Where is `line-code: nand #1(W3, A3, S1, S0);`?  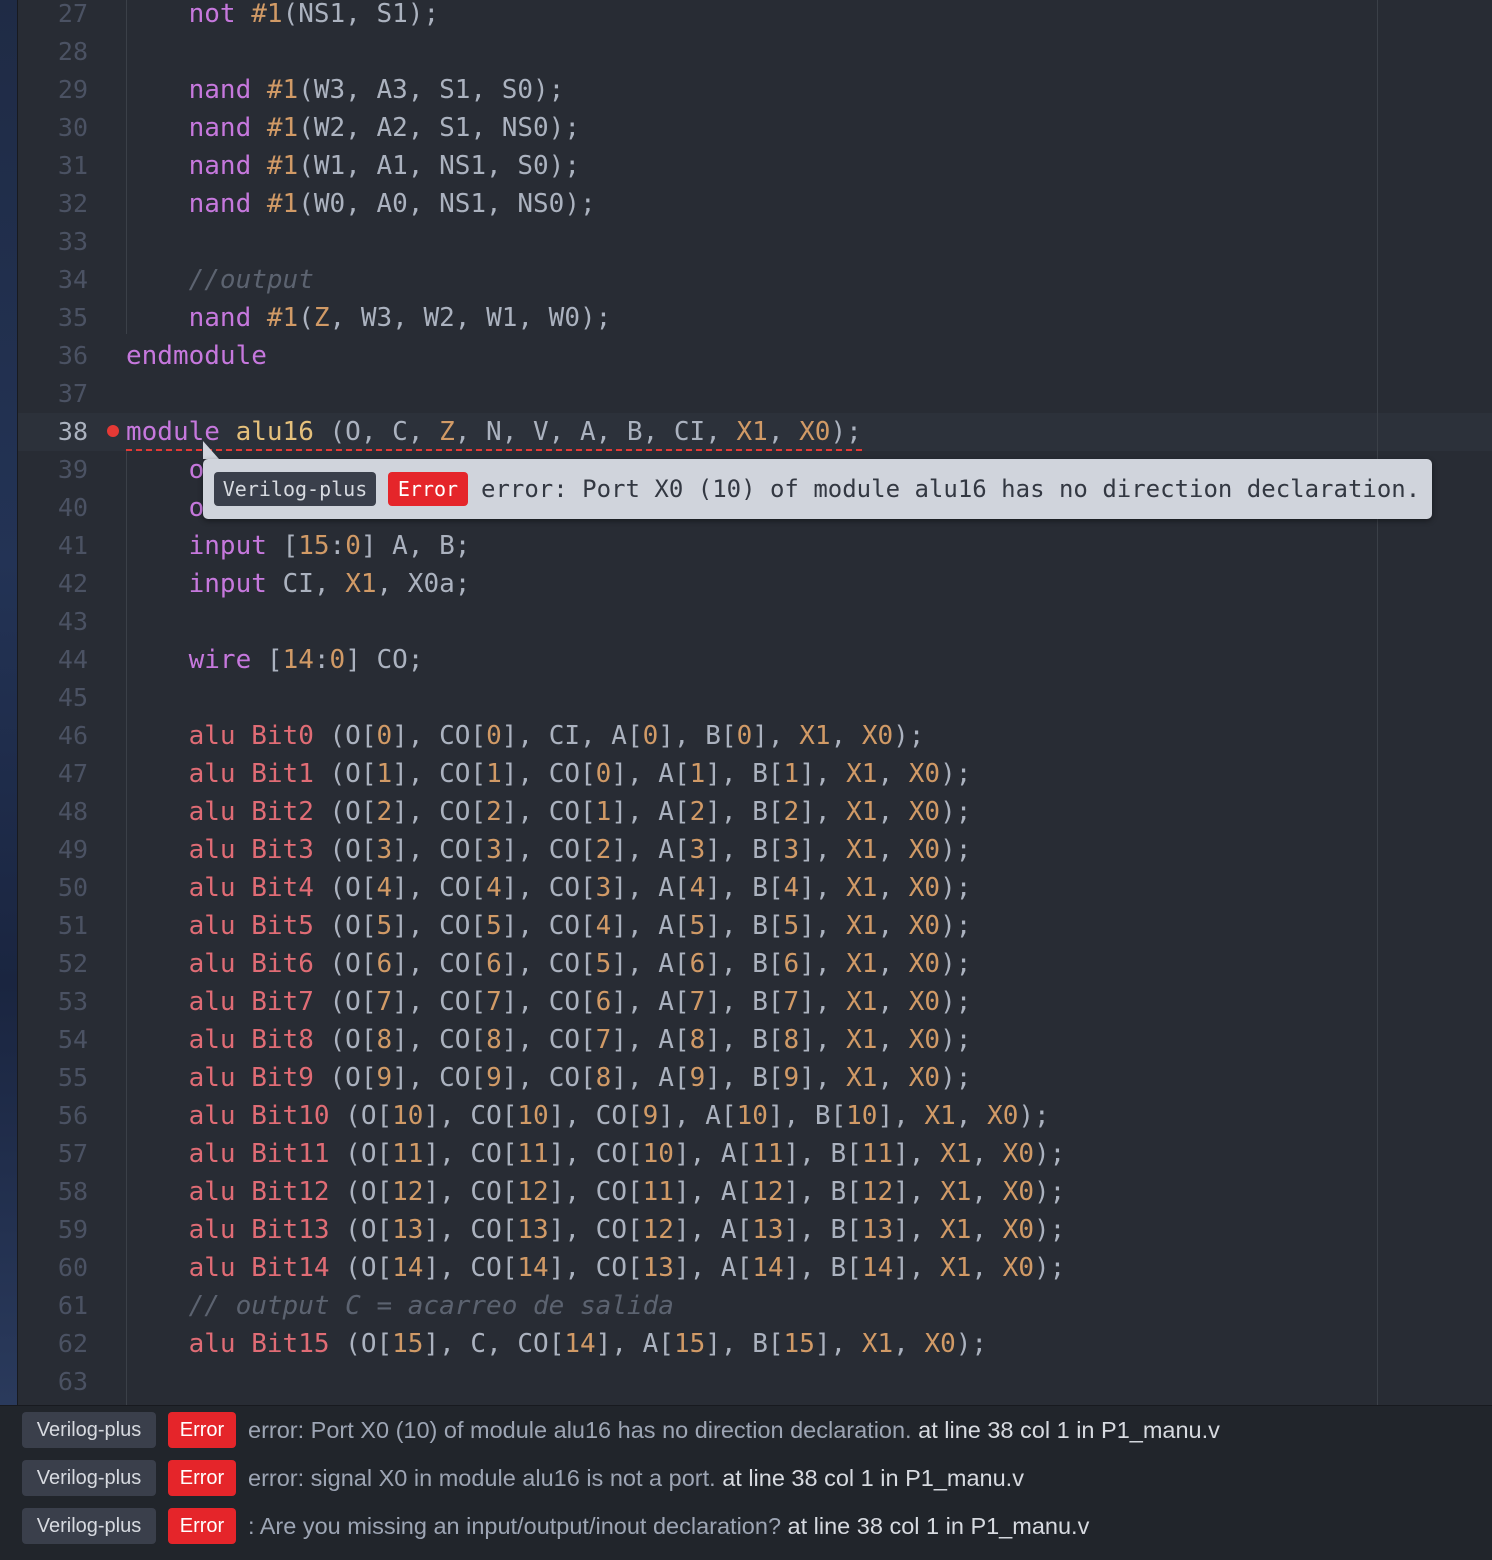
line-code: nand #1(W3, A3, S1, S0); is located at coordinates (345, 90).